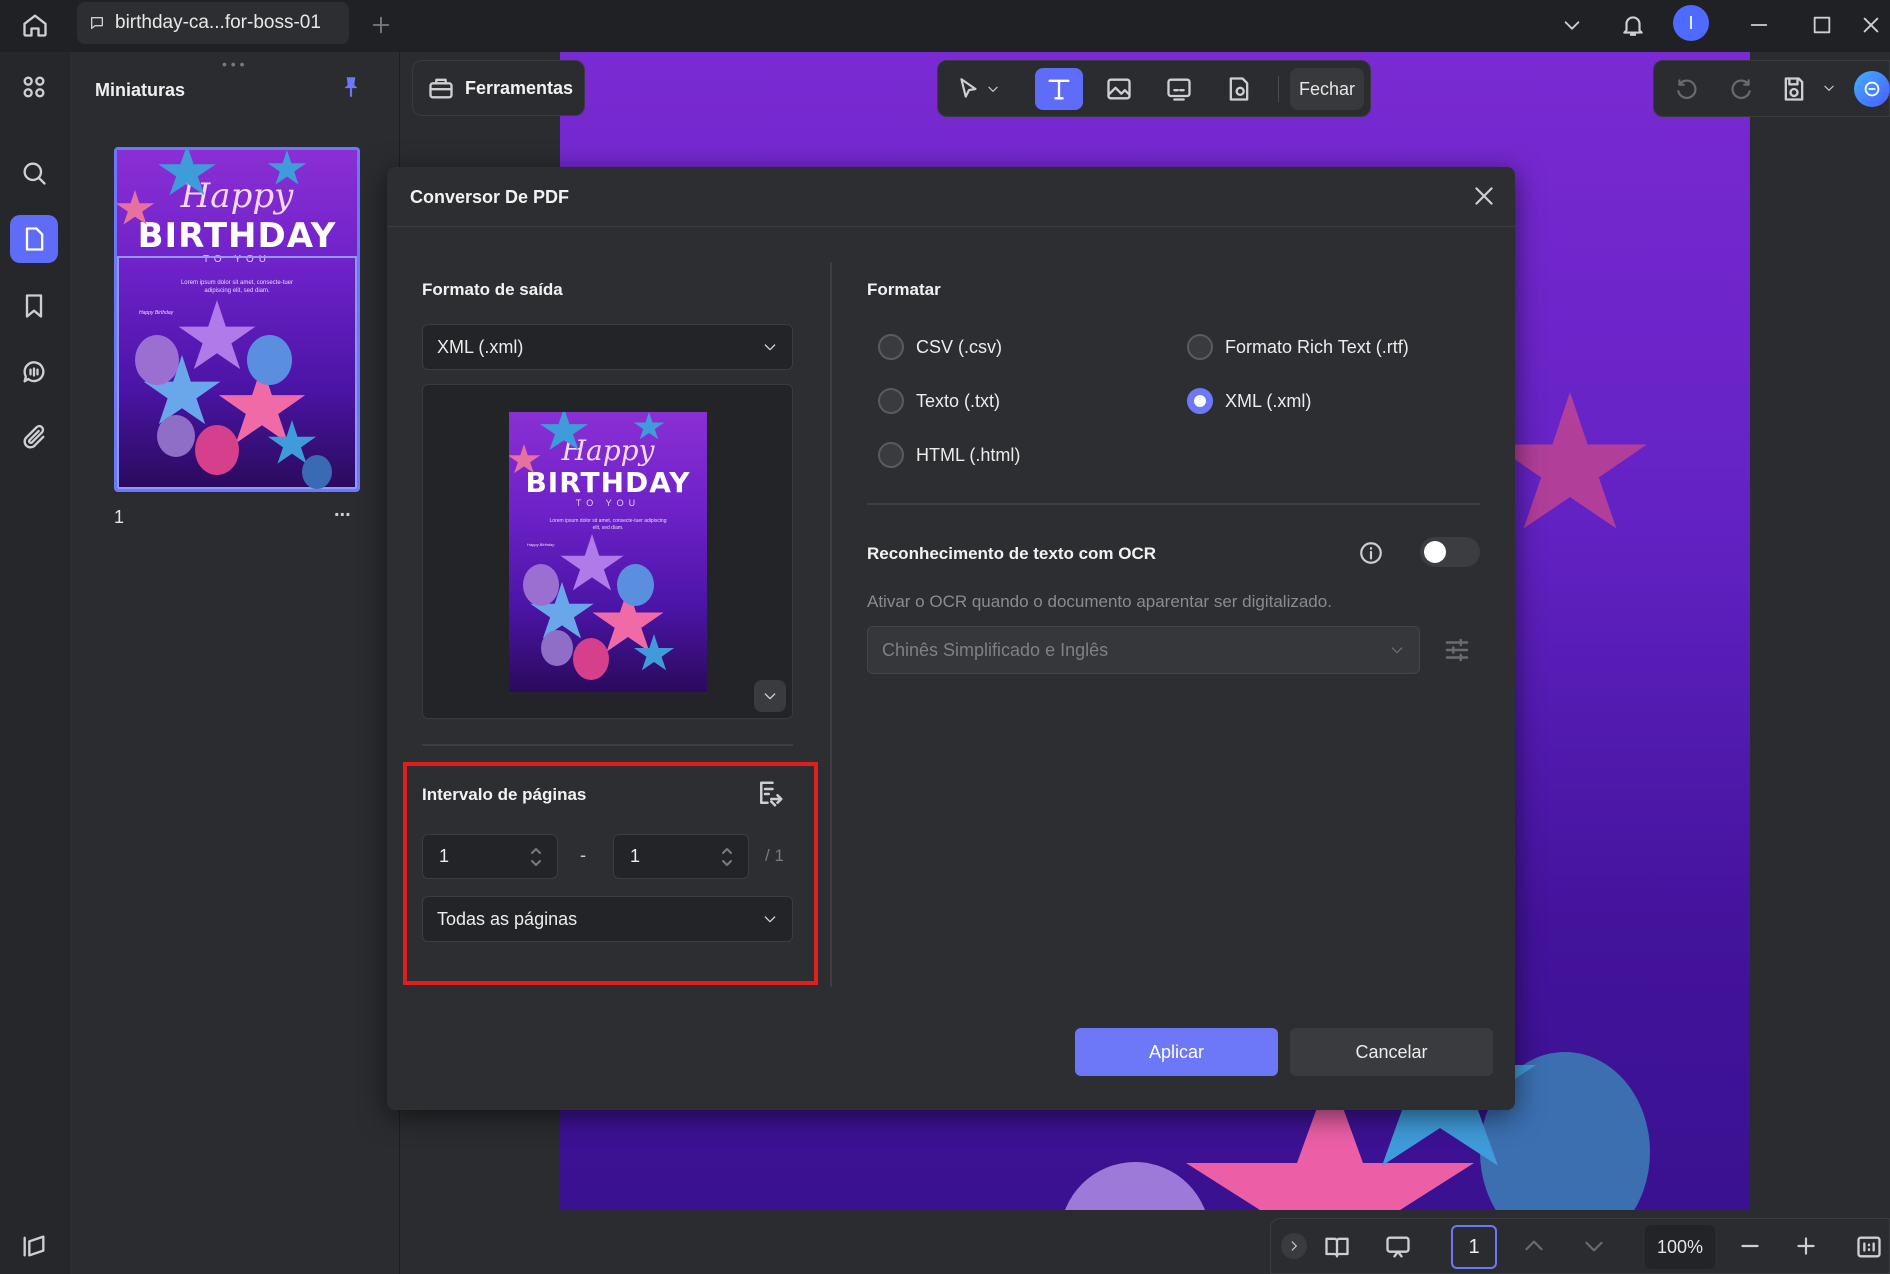 This screenshot has height=1274, width=1890. What do you see at coordinates (1154, 88) in the screenshot?
I see `edit-toolbar: Fechar` at bounding box center [1154, 88].